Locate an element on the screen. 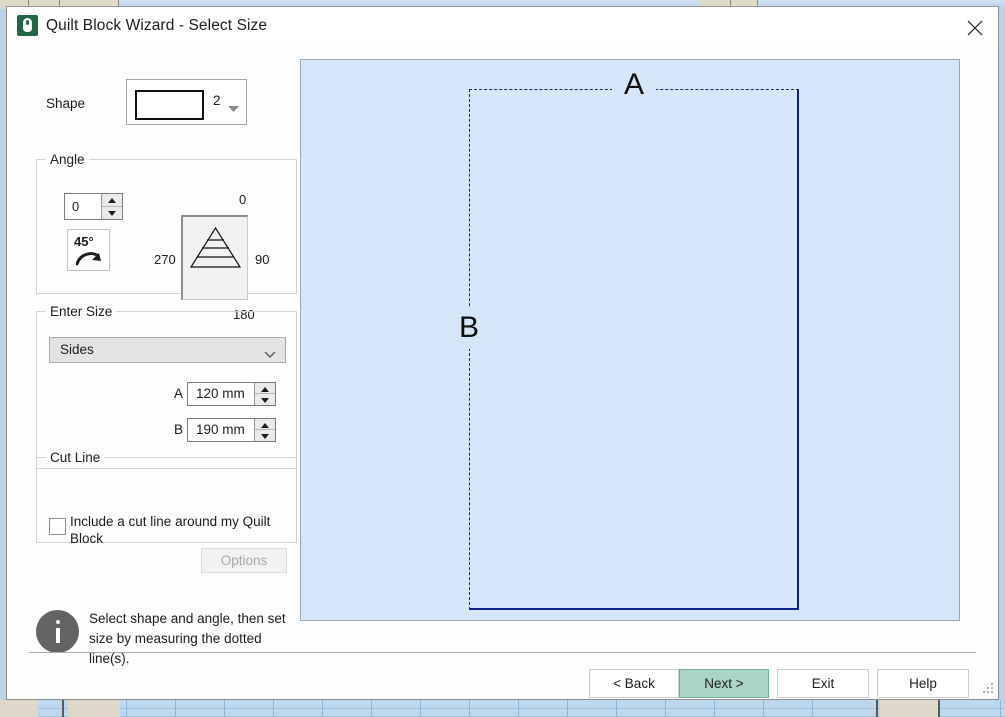 The height and width of the screenshot is (717, 1005). shape-edge-bottom-solid is located at coordinates (634, 609).